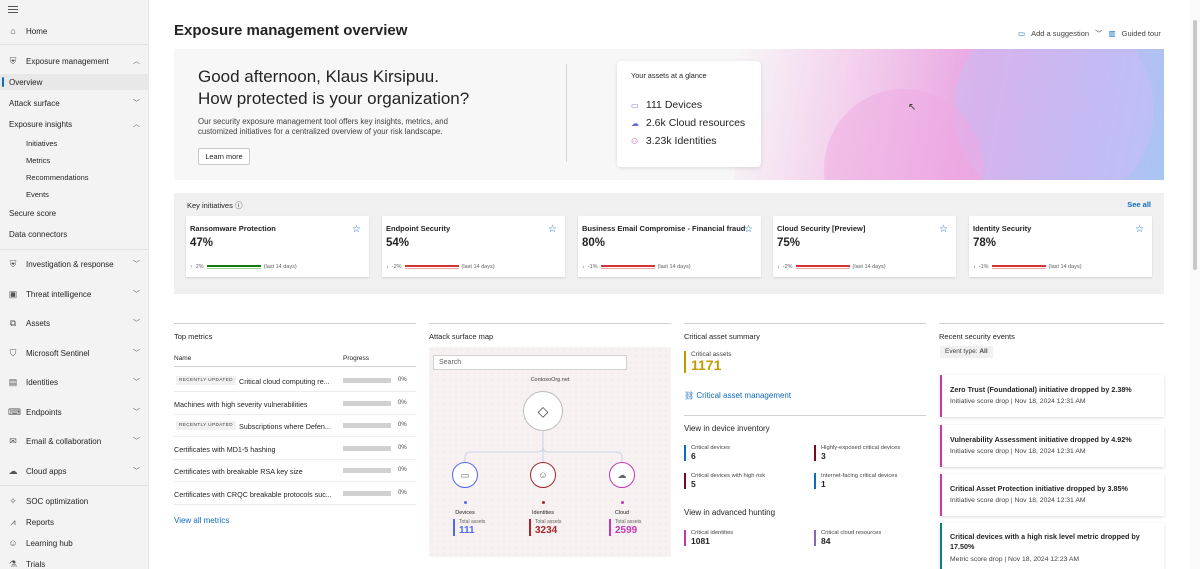 This screenshot has width=1200, height=569. I want to click on event-type-filter: Event type: All, so click(966, 352).